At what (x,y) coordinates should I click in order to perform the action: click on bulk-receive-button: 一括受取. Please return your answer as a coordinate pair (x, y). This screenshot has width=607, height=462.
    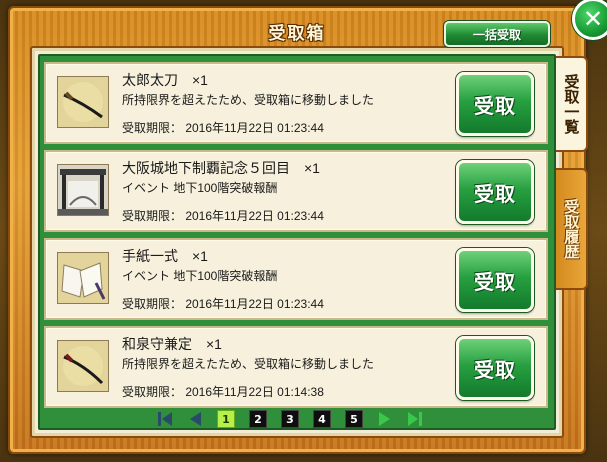
    Looking at the image, I should click on (497, 34).